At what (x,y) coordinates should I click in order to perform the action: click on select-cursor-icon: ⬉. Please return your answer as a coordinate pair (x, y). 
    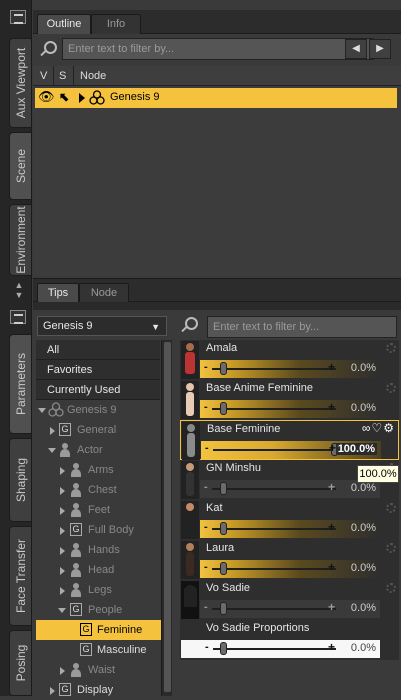
    Looking at the image, I should click on (64, 97).